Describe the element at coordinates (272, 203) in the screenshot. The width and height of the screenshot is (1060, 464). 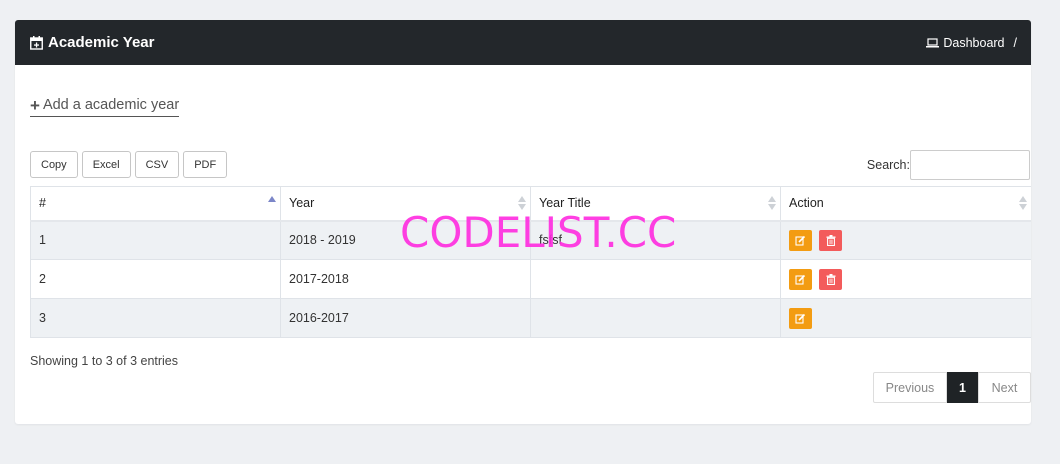
I see `sort-ascending-icon` at that location.